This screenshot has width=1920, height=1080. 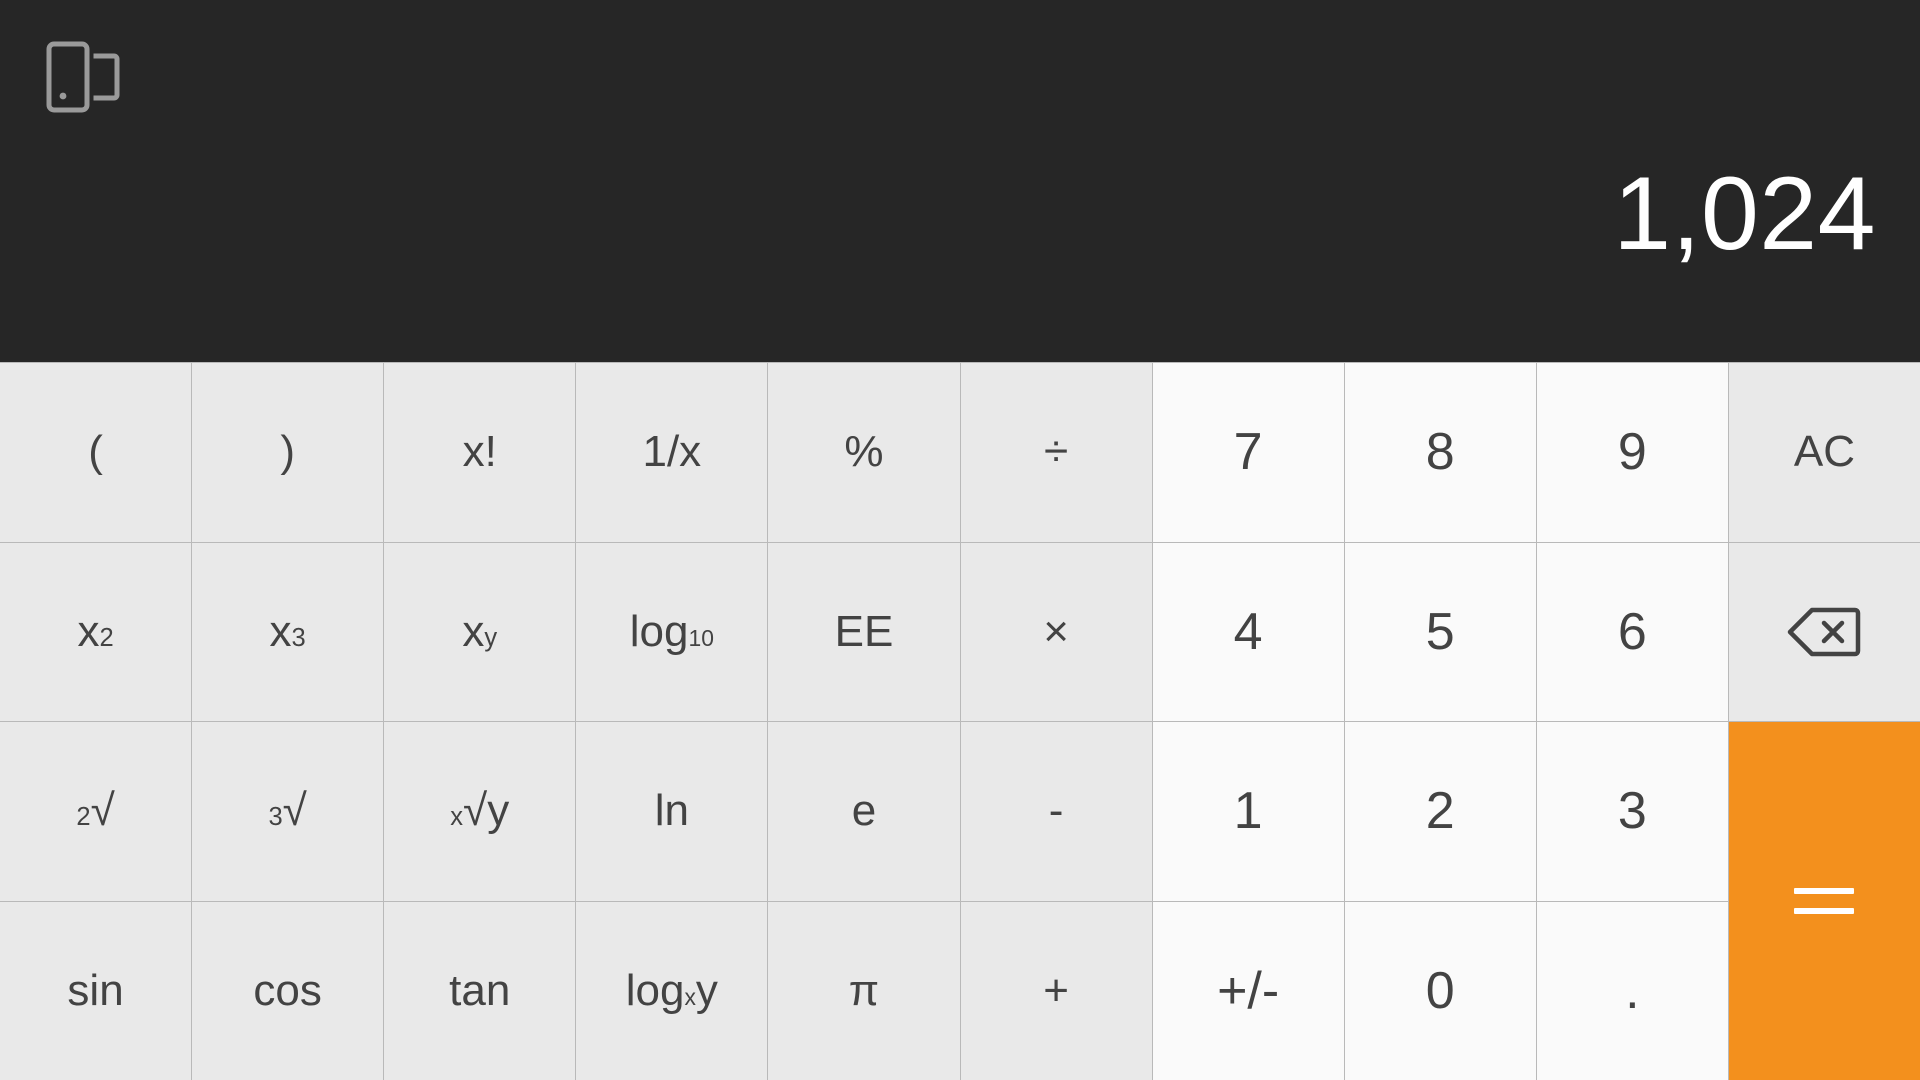 I want to click on key-square-root: 2 √, so click(x=96, y=811).